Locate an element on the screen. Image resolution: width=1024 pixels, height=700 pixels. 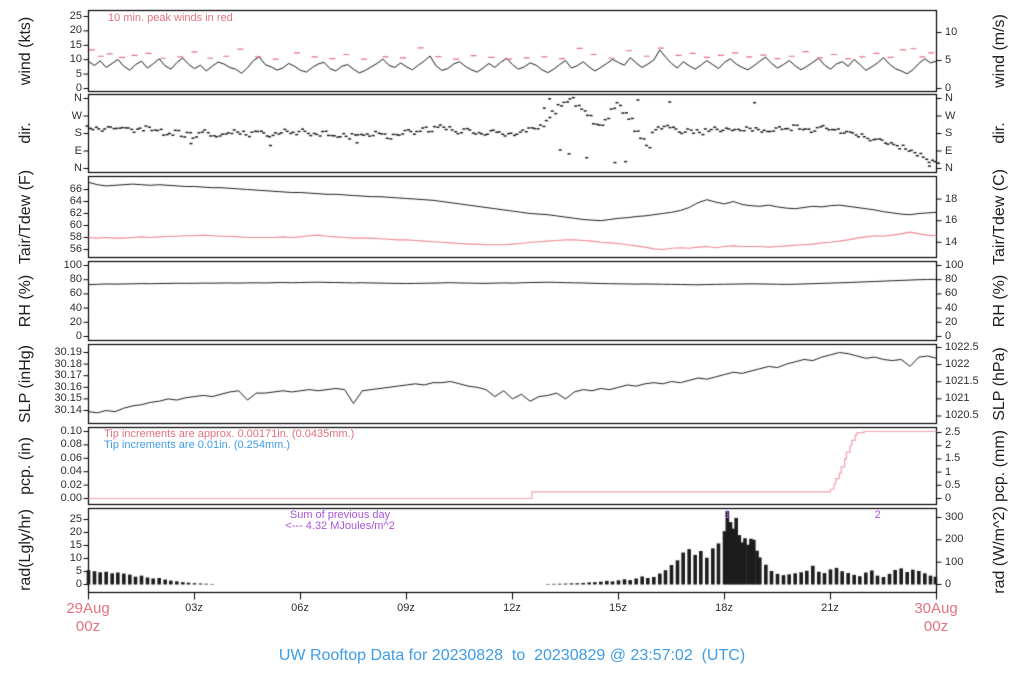
x-axis-end-hour: 00z is located at coordinates (936, 626).